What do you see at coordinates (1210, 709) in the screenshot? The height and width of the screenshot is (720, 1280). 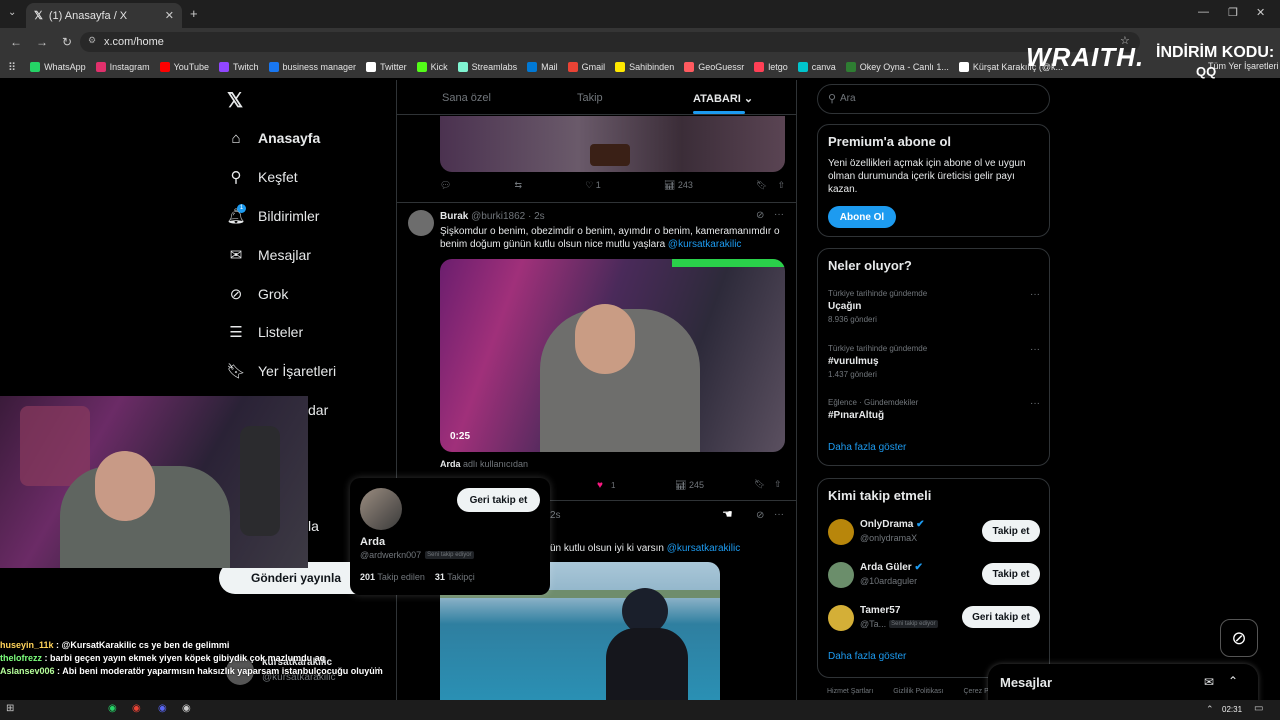 I see `tray-arrow-icon: ⌃` at bounding box center [1210, 709].